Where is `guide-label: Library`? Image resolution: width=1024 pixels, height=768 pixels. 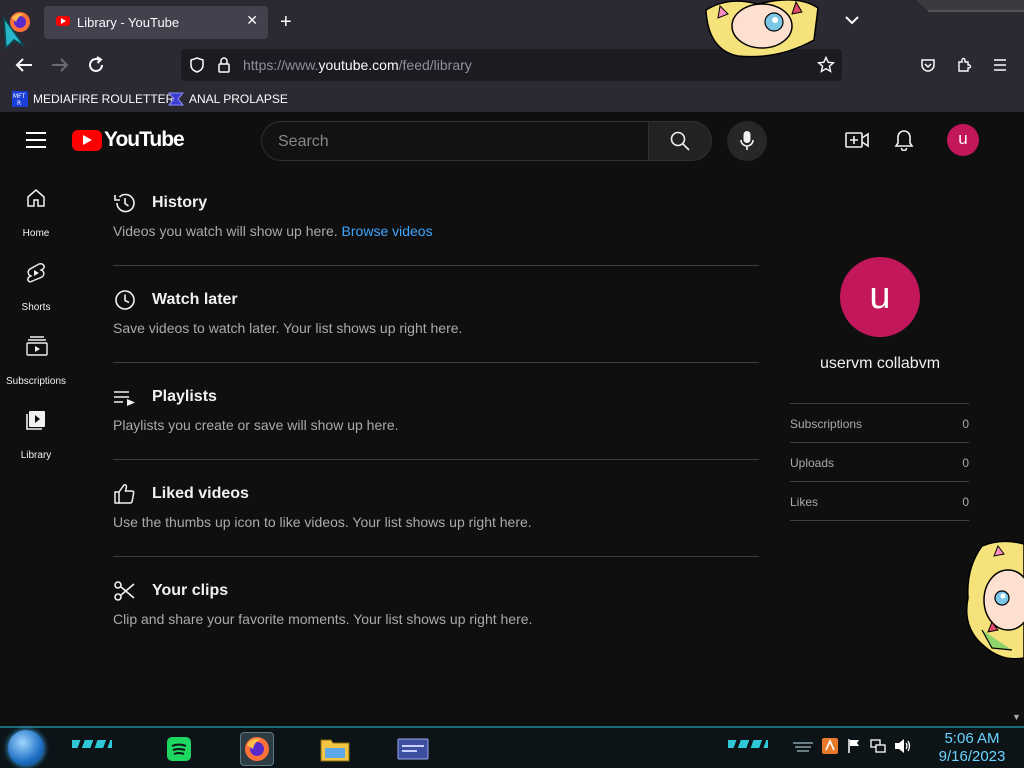
guide-label: Library is located at coordinates (36, 455).